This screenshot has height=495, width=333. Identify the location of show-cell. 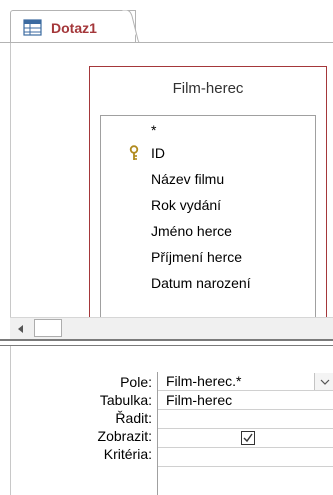
(245, 438).